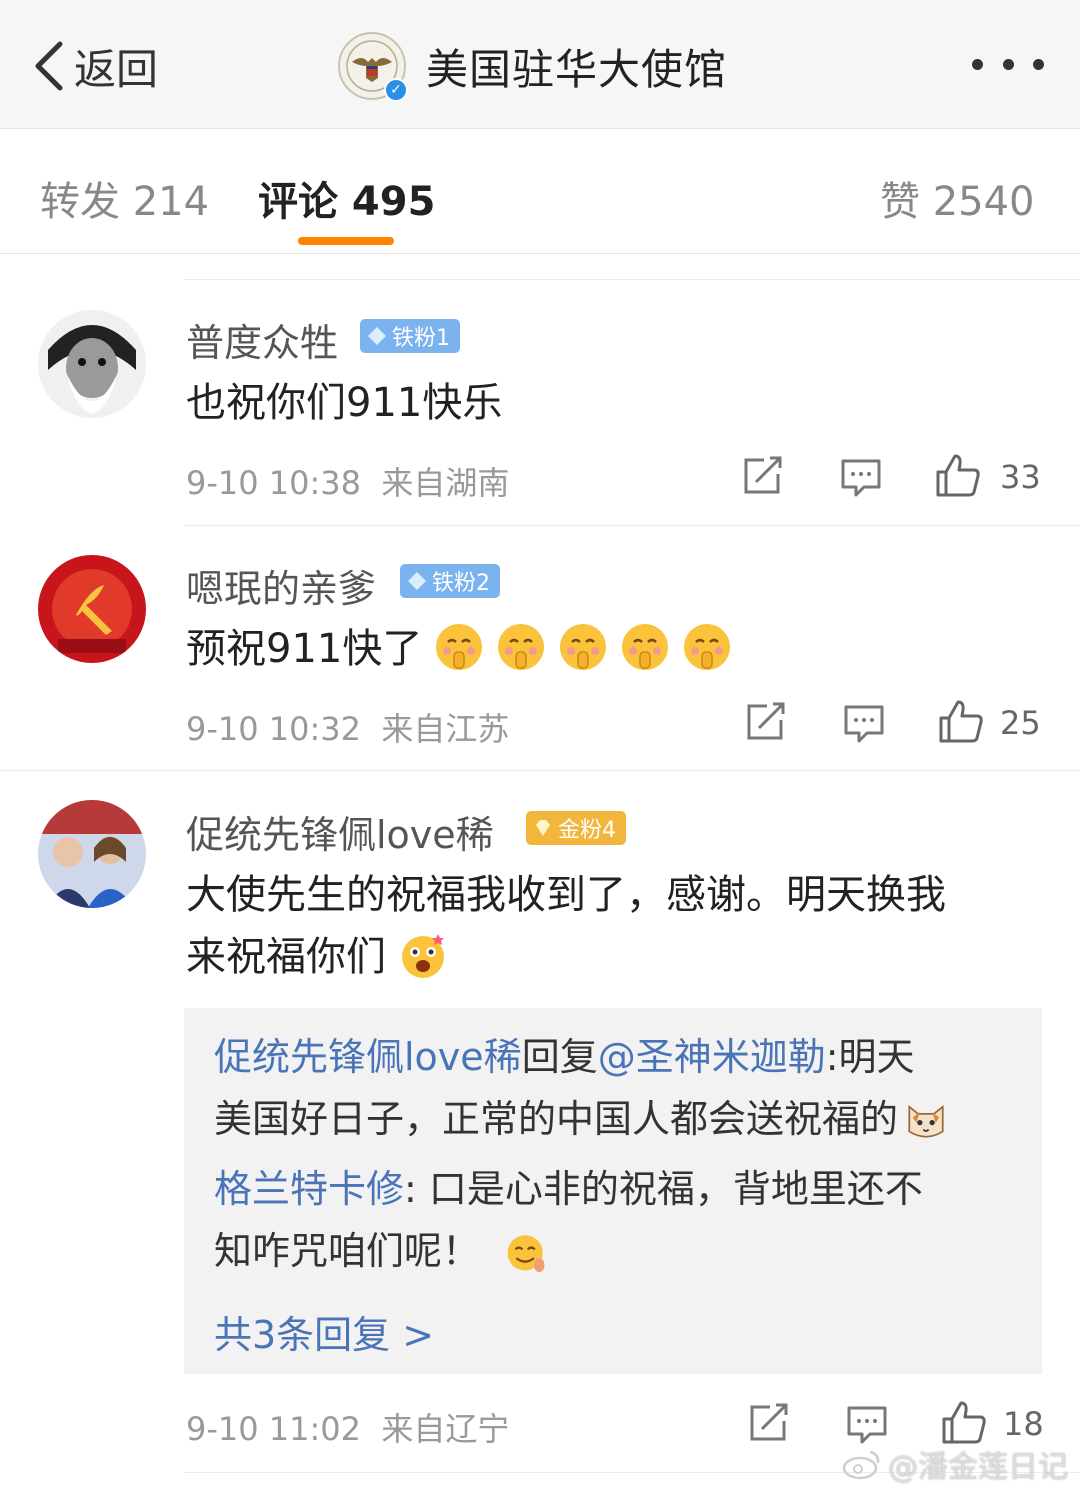 Image resolution: width=1080 pixels, height=1494 pixels. Describe the element at coordinates (712, 1057) in the screenshot. I see `reply-mention: @圣神米迦勒` at that location.